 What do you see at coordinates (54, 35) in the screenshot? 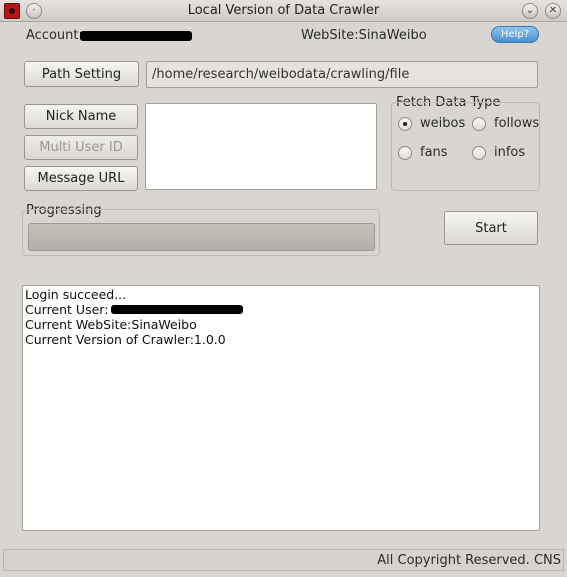
I see `account-label: Account:` at bounding box center [54, 35].